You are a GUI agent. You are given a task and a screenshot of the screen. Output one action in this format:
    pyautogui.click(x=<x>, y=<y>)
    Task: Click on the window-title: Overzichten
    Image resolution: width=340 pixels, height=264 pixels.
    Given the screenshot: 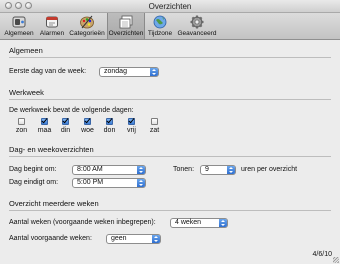 What is the action you would take?
    pyautogui.click(x=170, y=6)
    